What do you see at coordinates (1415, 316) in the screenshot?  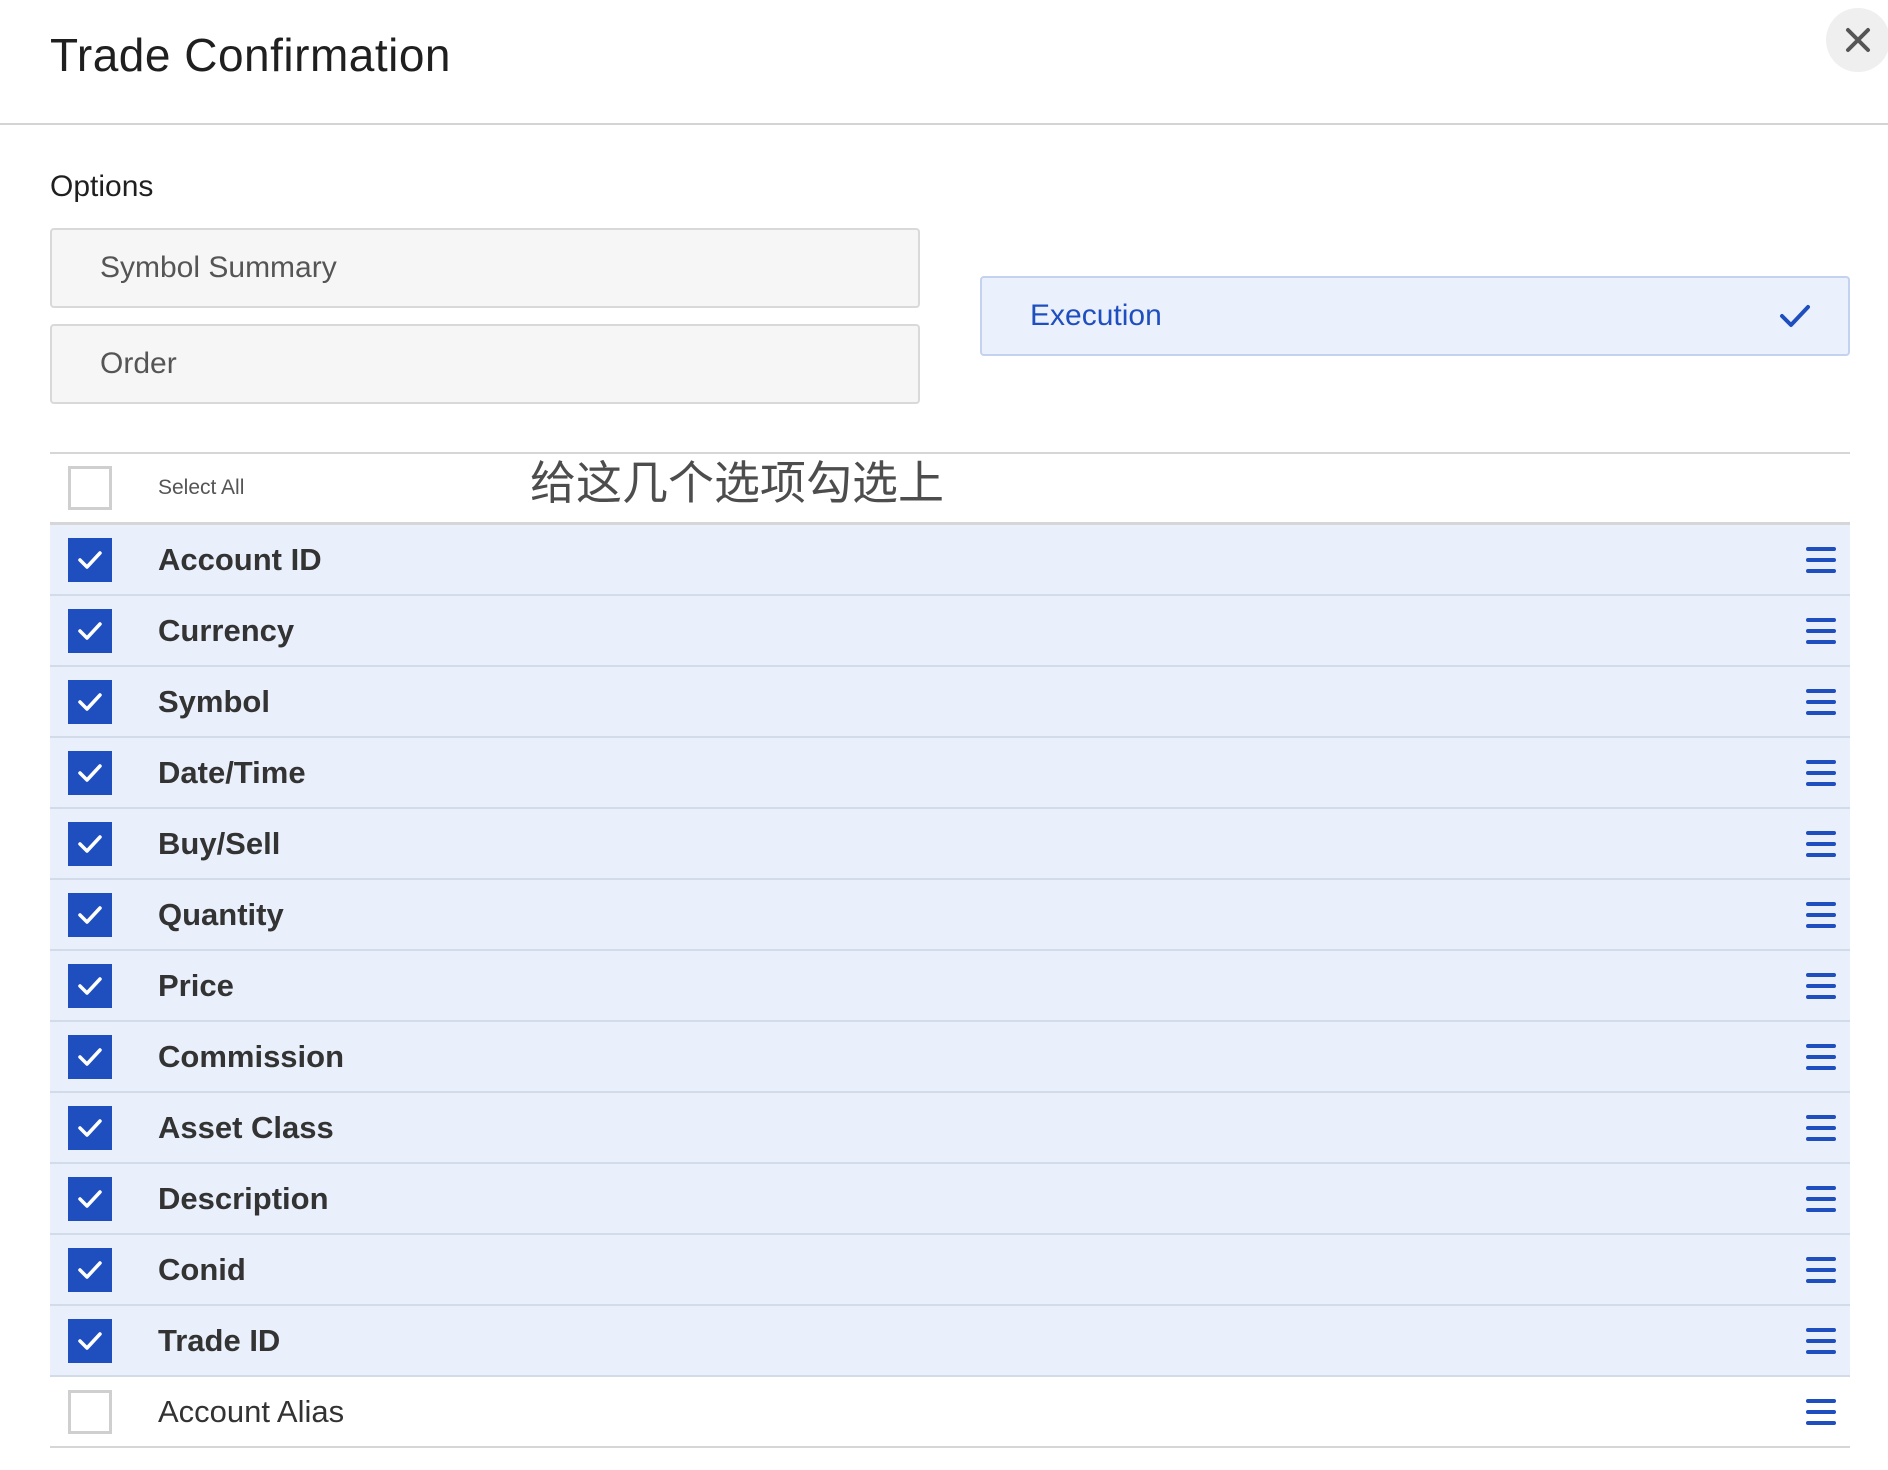 I see `option-execution: Execution` at bounding box center [1415, 316].